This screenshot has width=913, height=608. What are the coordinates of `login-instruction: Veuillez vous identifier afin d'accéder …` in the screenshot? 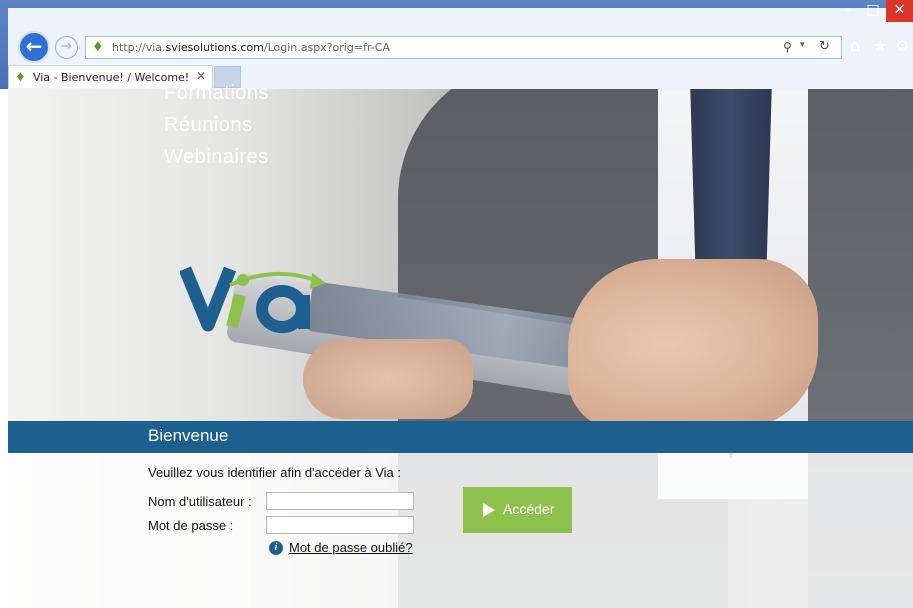 It's located at (275, 472).